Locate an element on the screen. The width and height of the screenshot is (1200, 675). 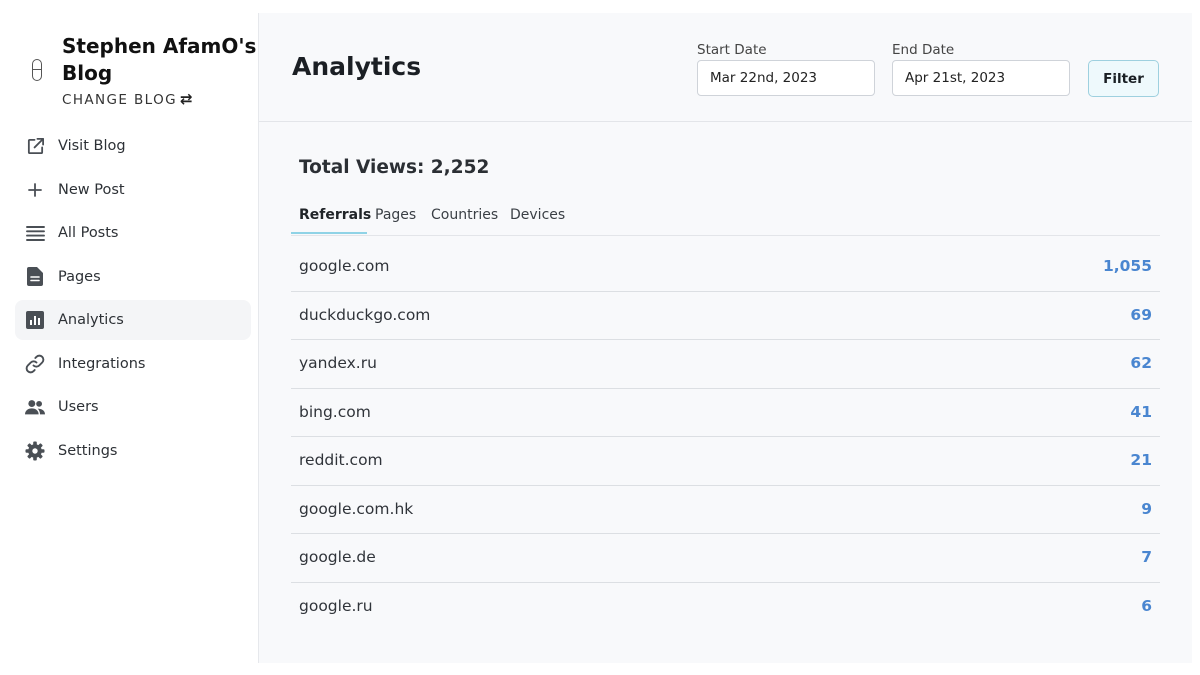
table-row: google.ru 6 is located at coordinates (725, 607).